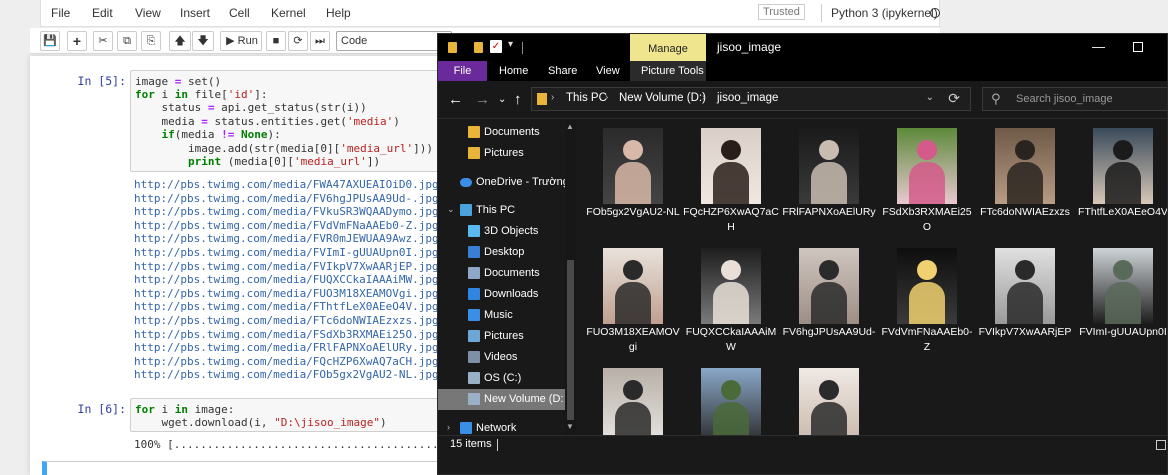 The image size is (1168, 475). What do you see at coordinates (502, 294) in the screenshot?
I see `nav-item: Downloads` at bounding box center [502, 294].